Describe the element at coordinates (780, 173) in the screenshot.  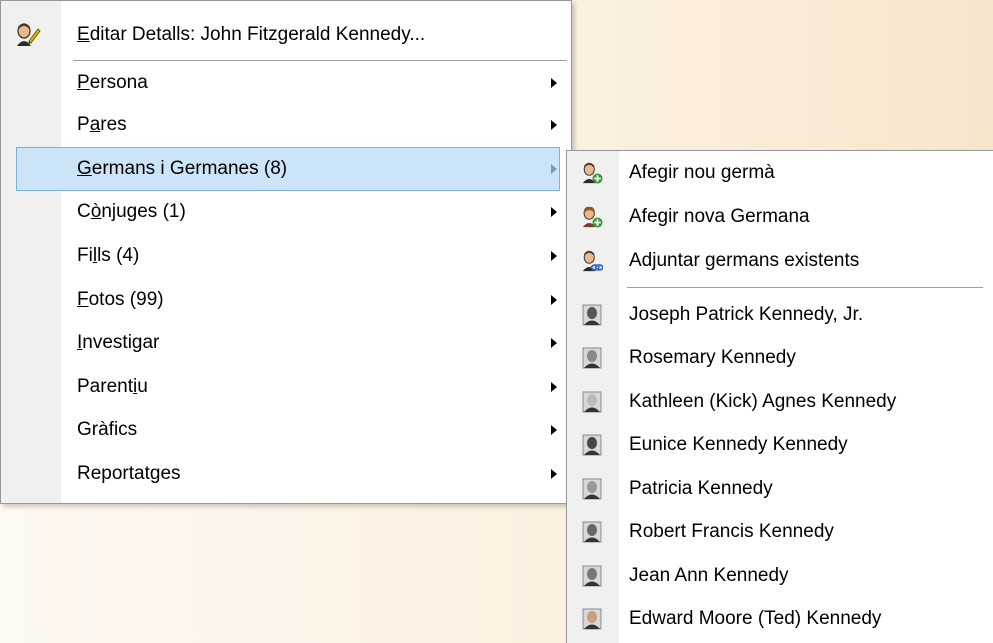
I see `menu-item-add-brother: Afegir nou germà` at that location.